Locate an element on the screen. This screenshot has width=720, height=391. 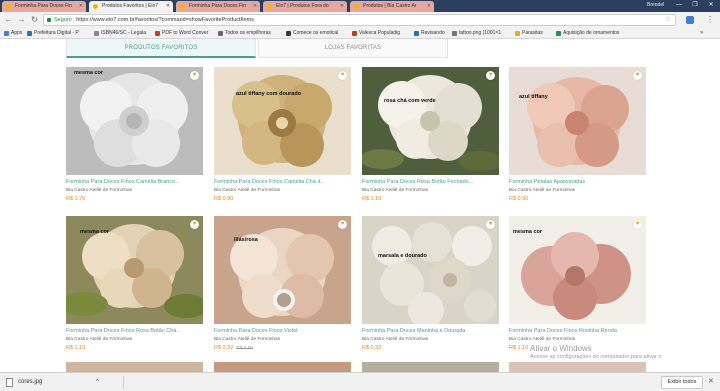
extension-icon is located at coordinates (690, 20).